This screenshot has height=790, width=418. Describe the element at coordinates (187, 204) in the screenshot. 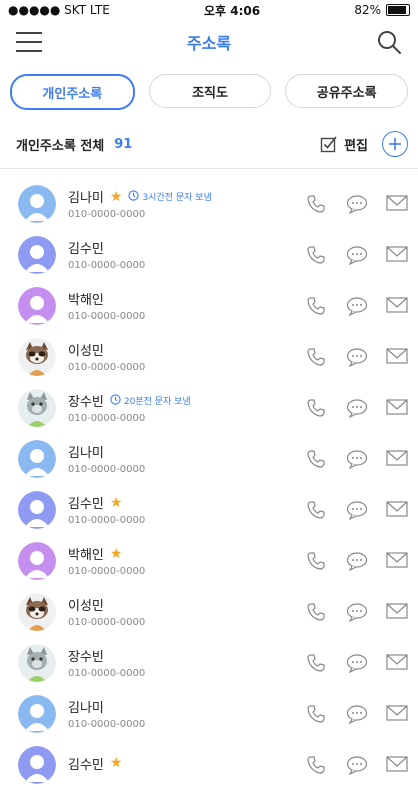

I see `contact-info: 김나미 ★ 3시간전 문자 보냄 010-0000-0000` at that location.